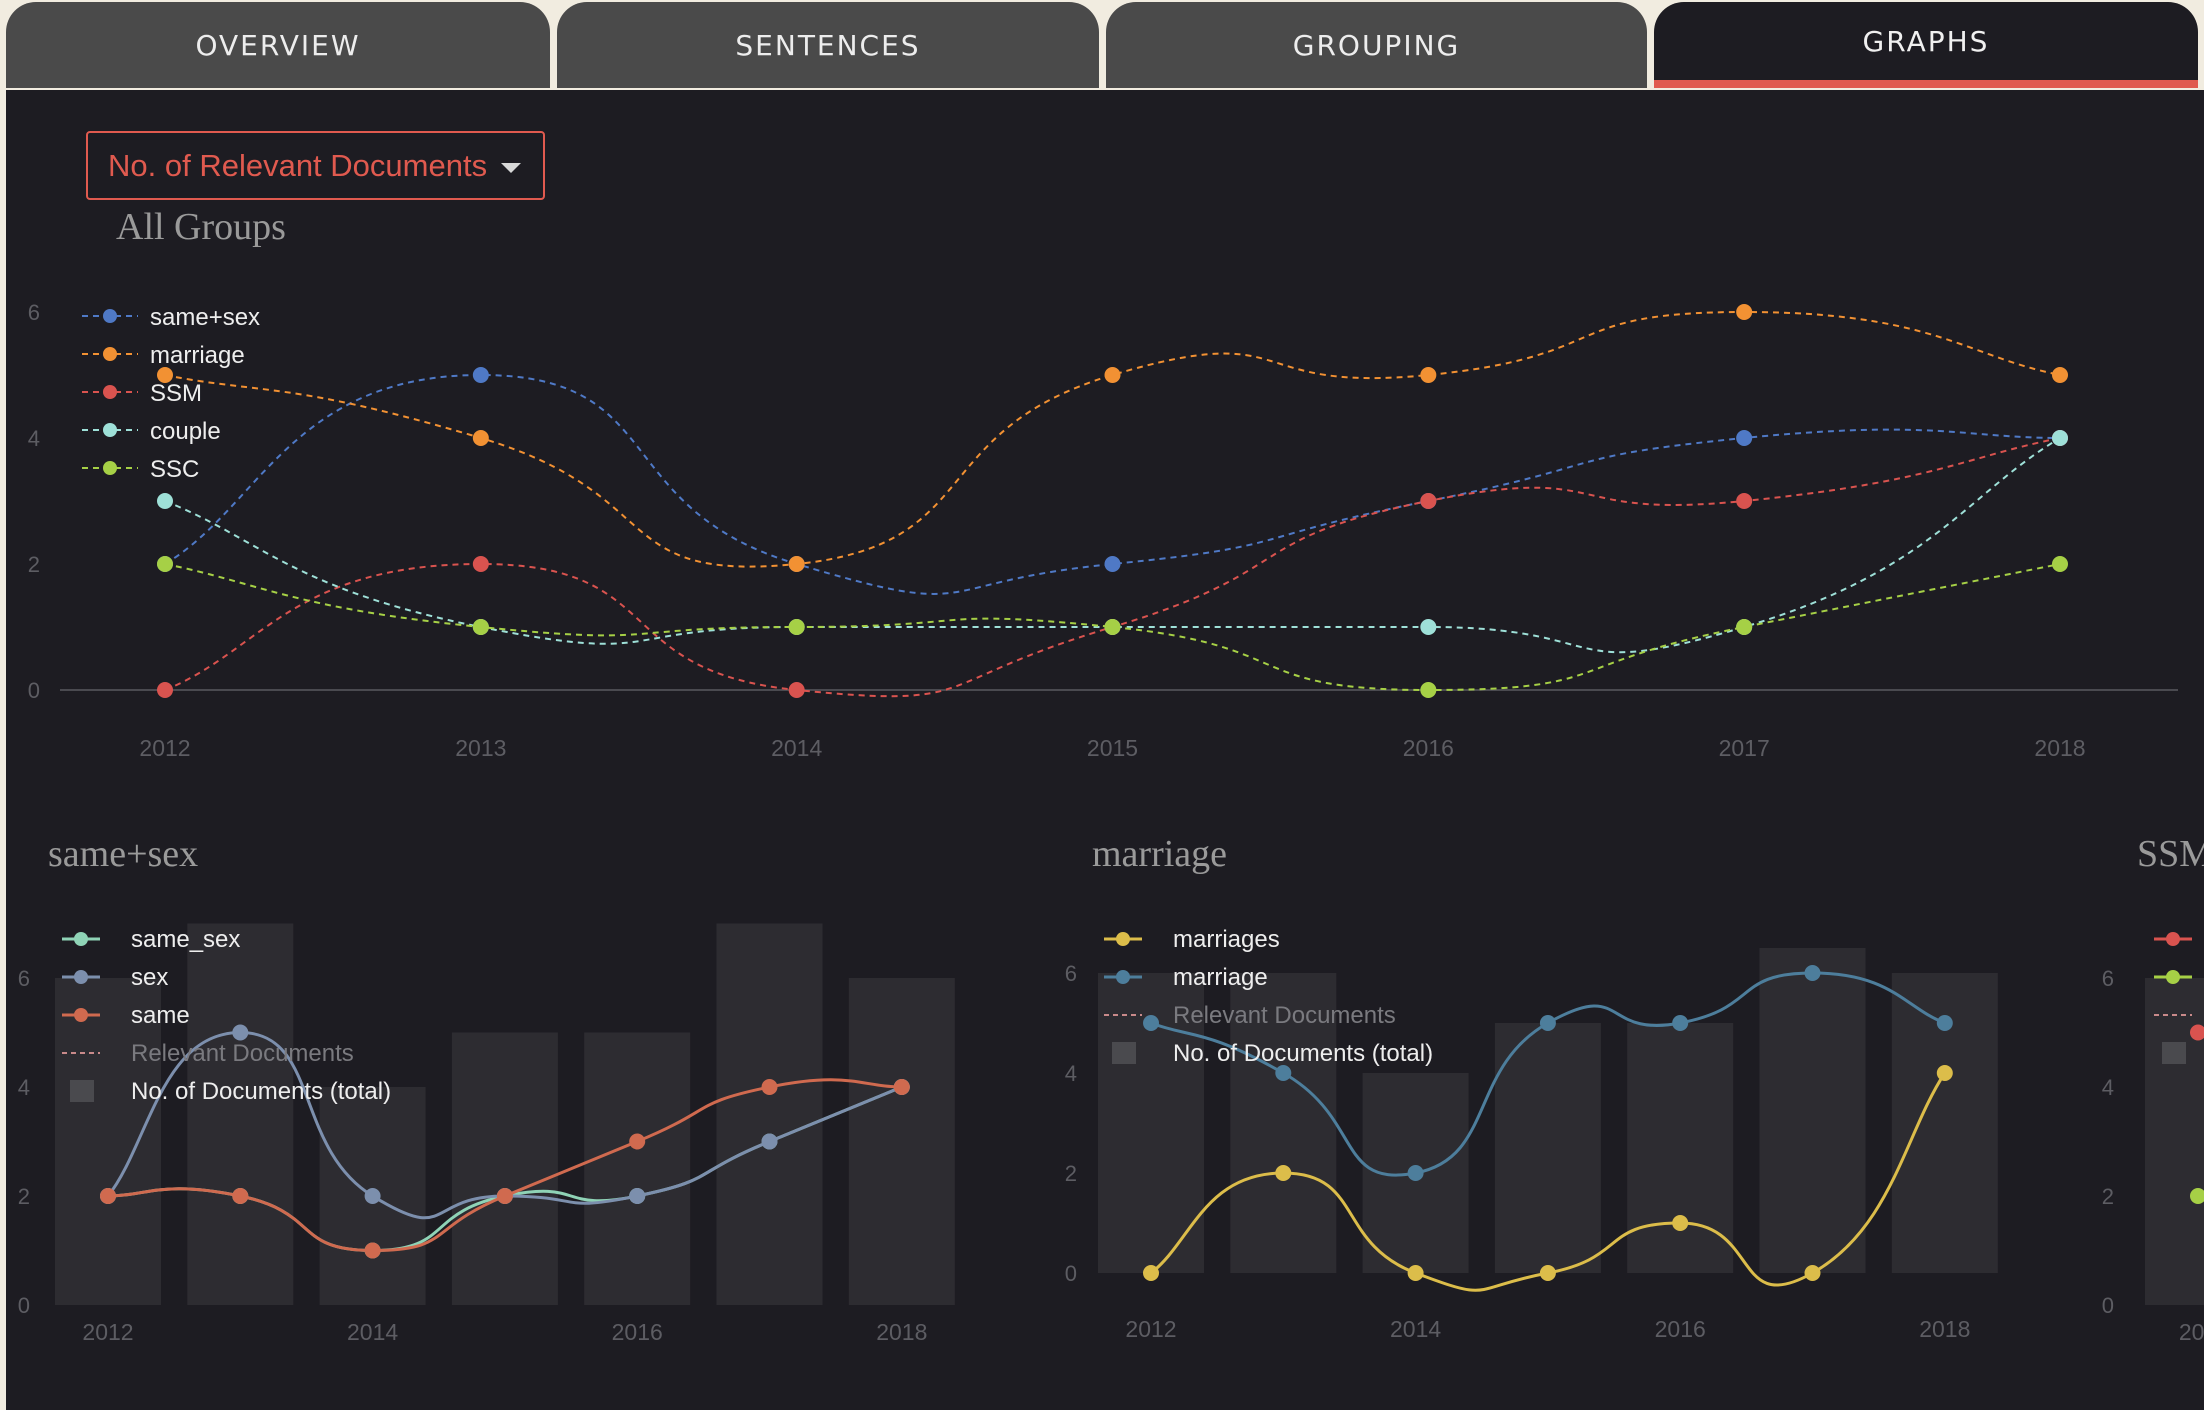 The height and width of the screenshot is (1410, 2204). I want to click on legend-marker-ssc, so click(110, 468).